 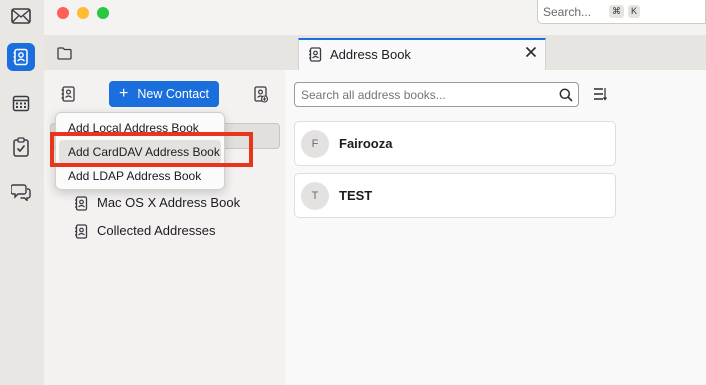 I want to click on address-book-item-label: Collected Addresses, so click(x=156, y=230).